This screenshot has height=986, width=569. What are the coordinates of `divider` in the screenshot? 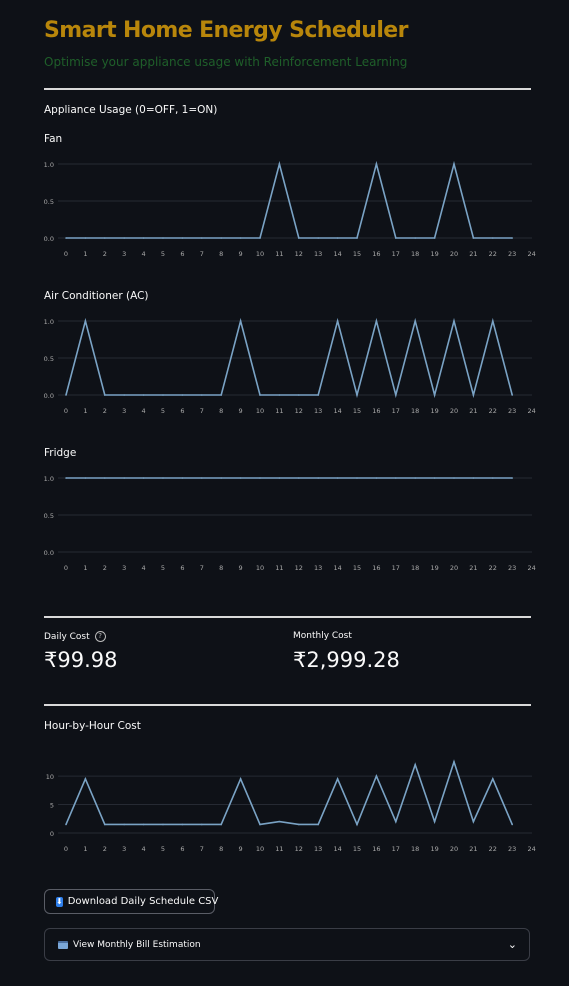 It's located at (287, 89).